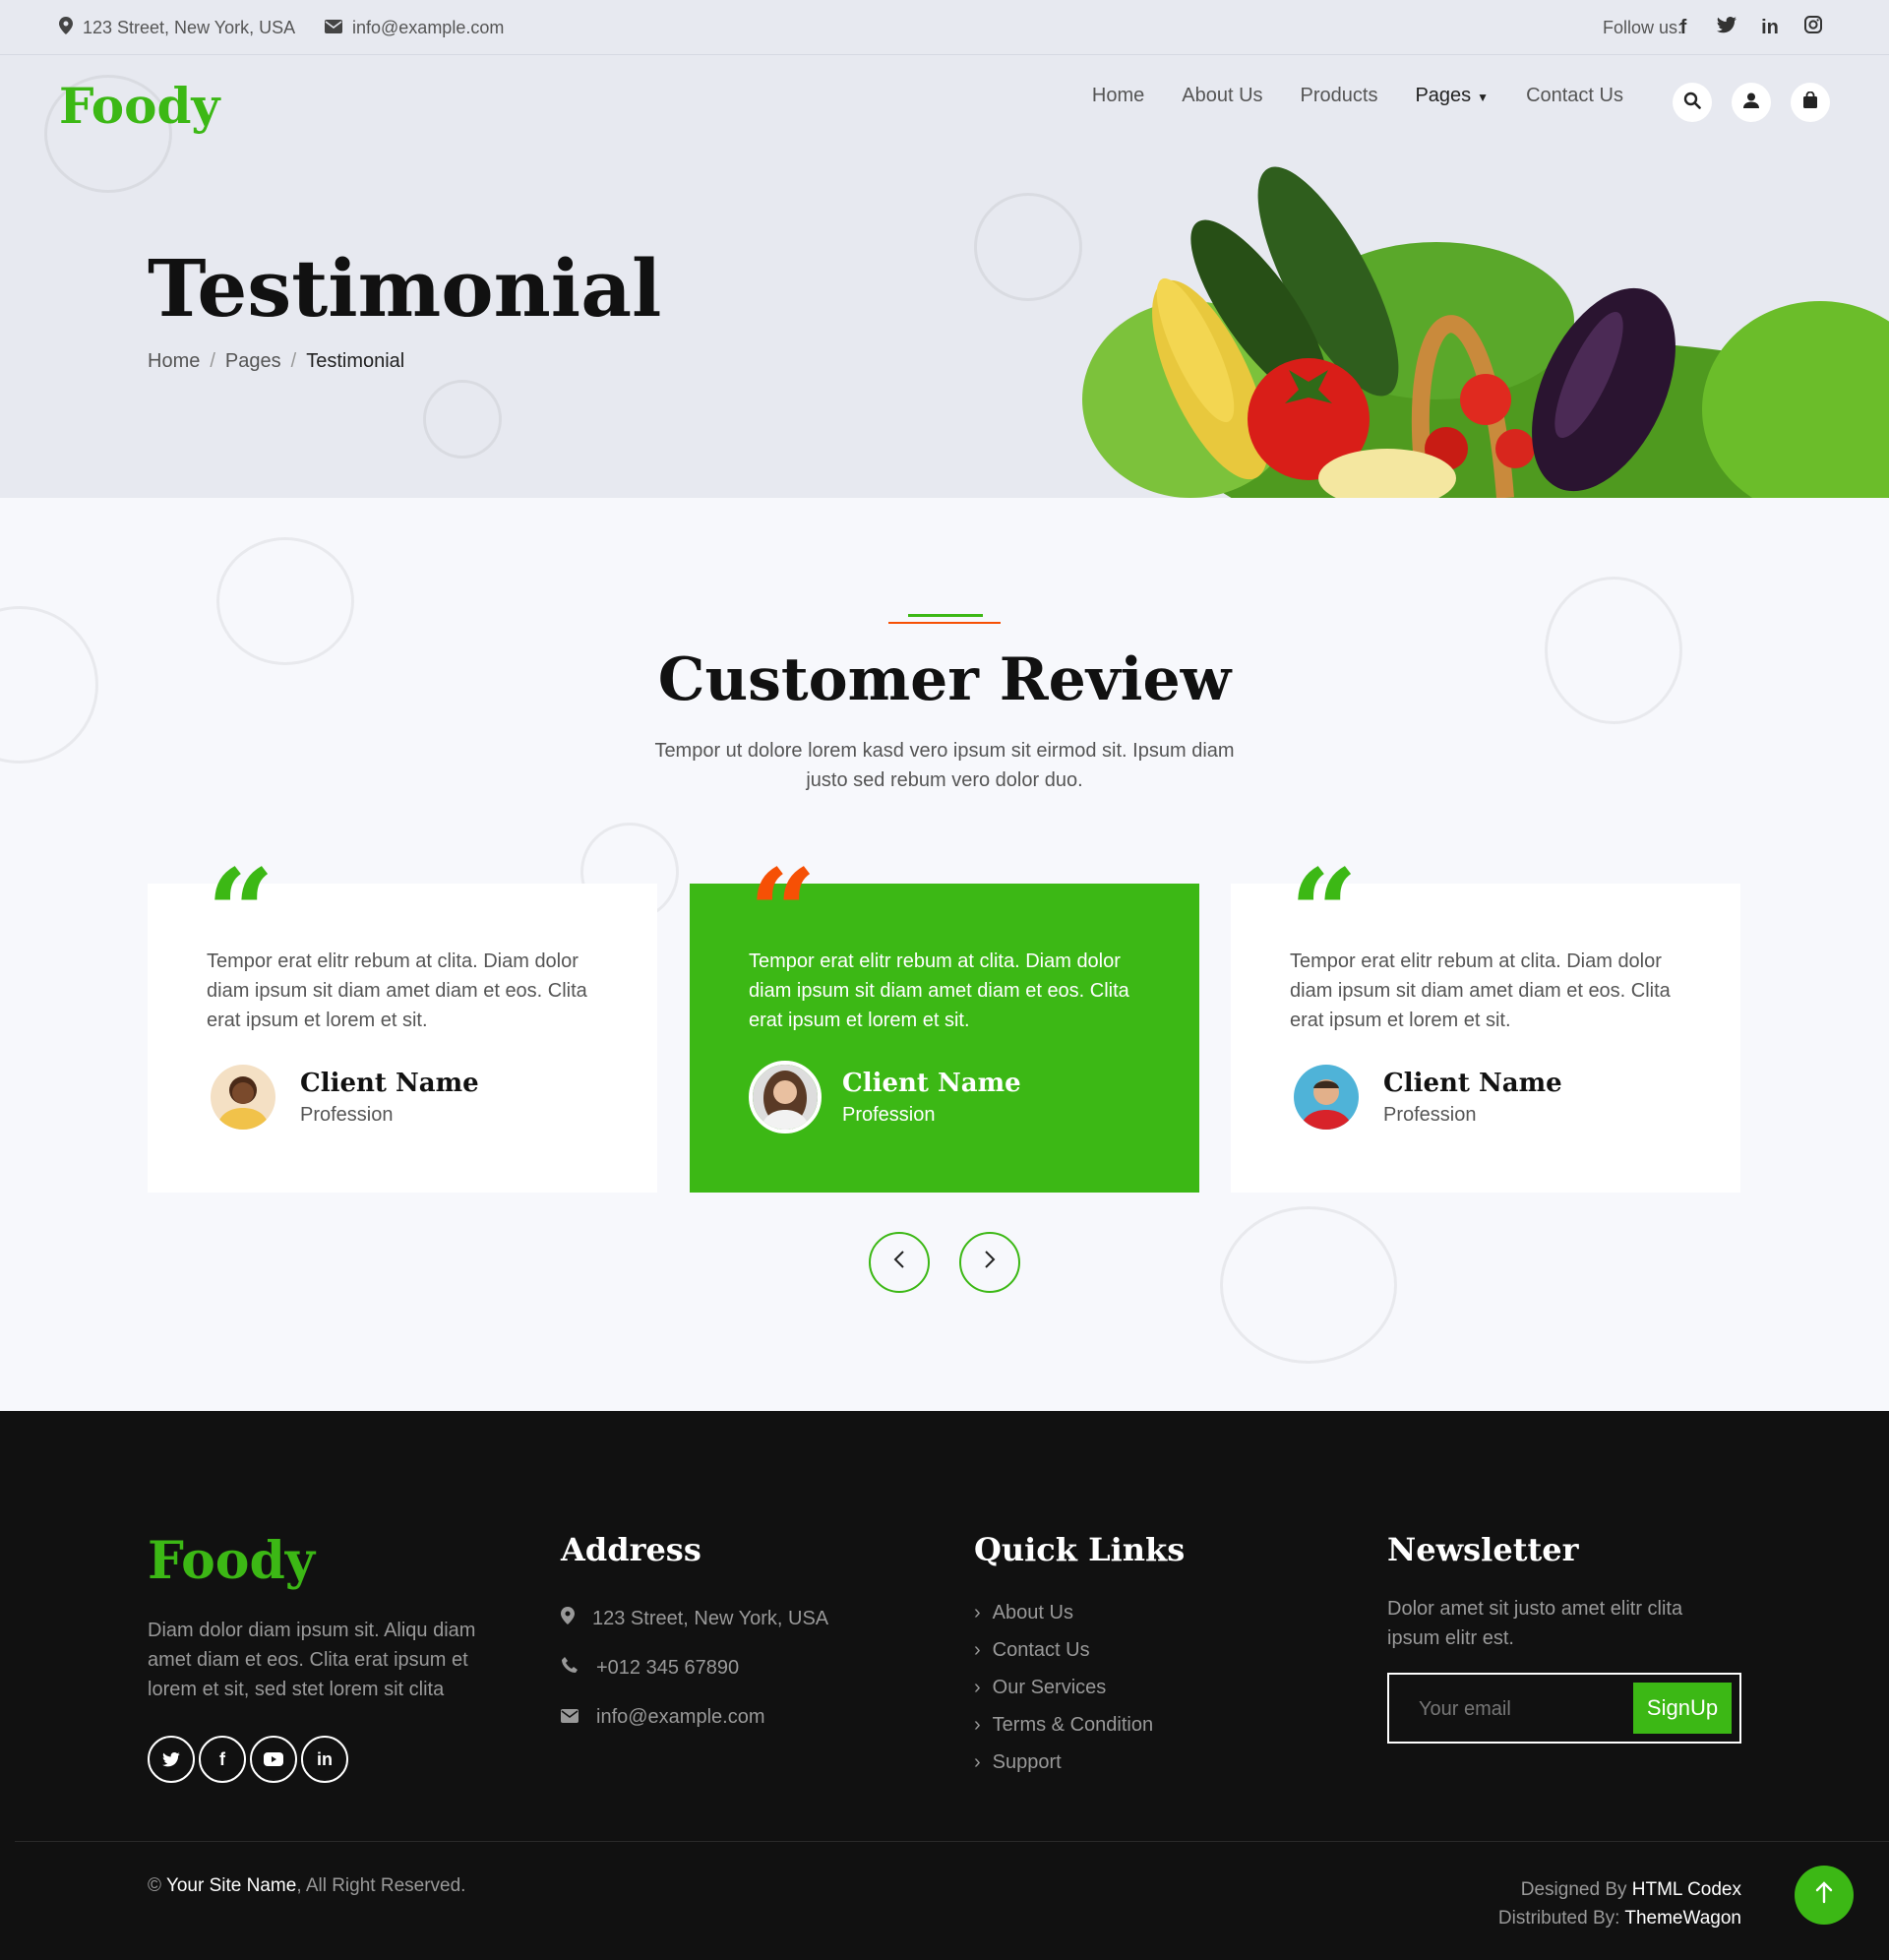  I want to click on quick-link-about: › About Us, so click(1063, 1612).